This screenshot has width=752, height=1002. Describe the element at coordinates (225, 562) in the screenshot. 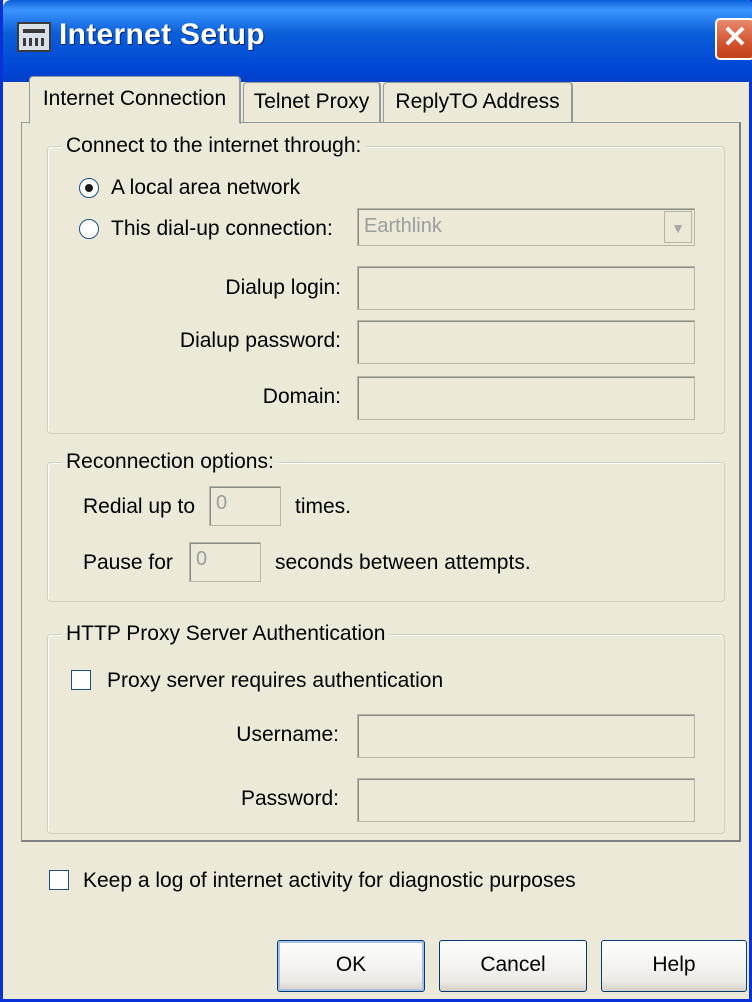

I see `pause-seconds-field: 0` at that location.